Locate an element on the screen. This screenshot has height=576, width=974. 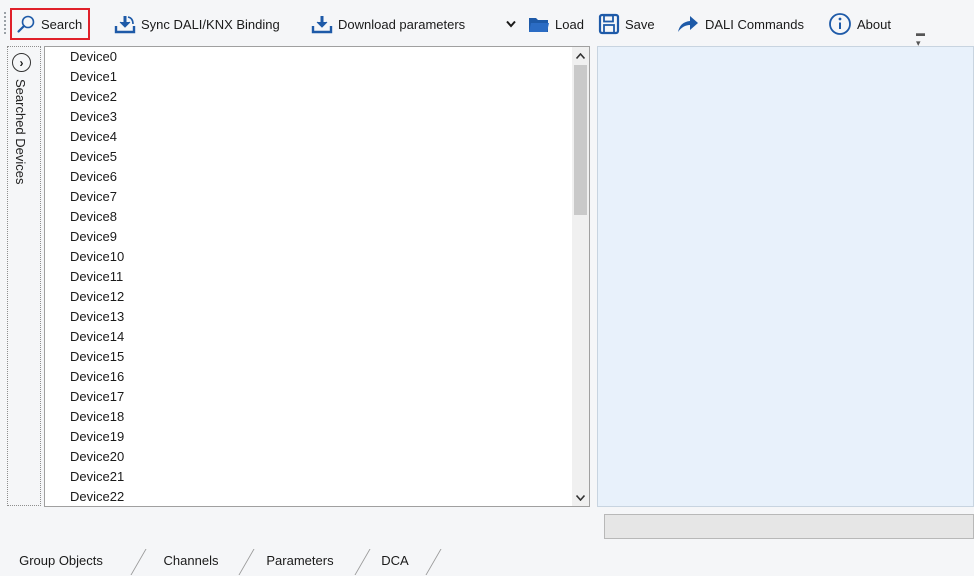
search-button: Search is located at coordinates (50, 24).